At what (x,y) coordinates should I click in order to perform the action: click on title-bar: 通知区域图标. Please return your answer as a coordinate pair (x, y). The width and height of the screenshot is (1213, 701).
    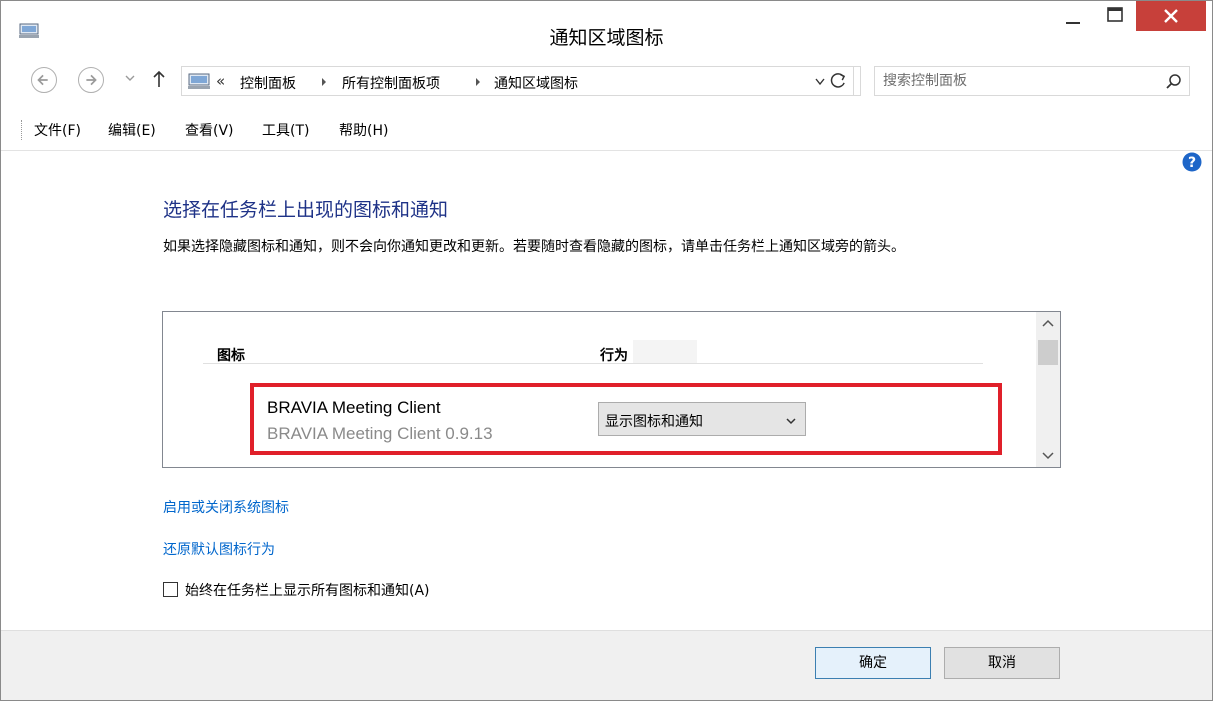
    Looking at the image, I should click on (606, 27).